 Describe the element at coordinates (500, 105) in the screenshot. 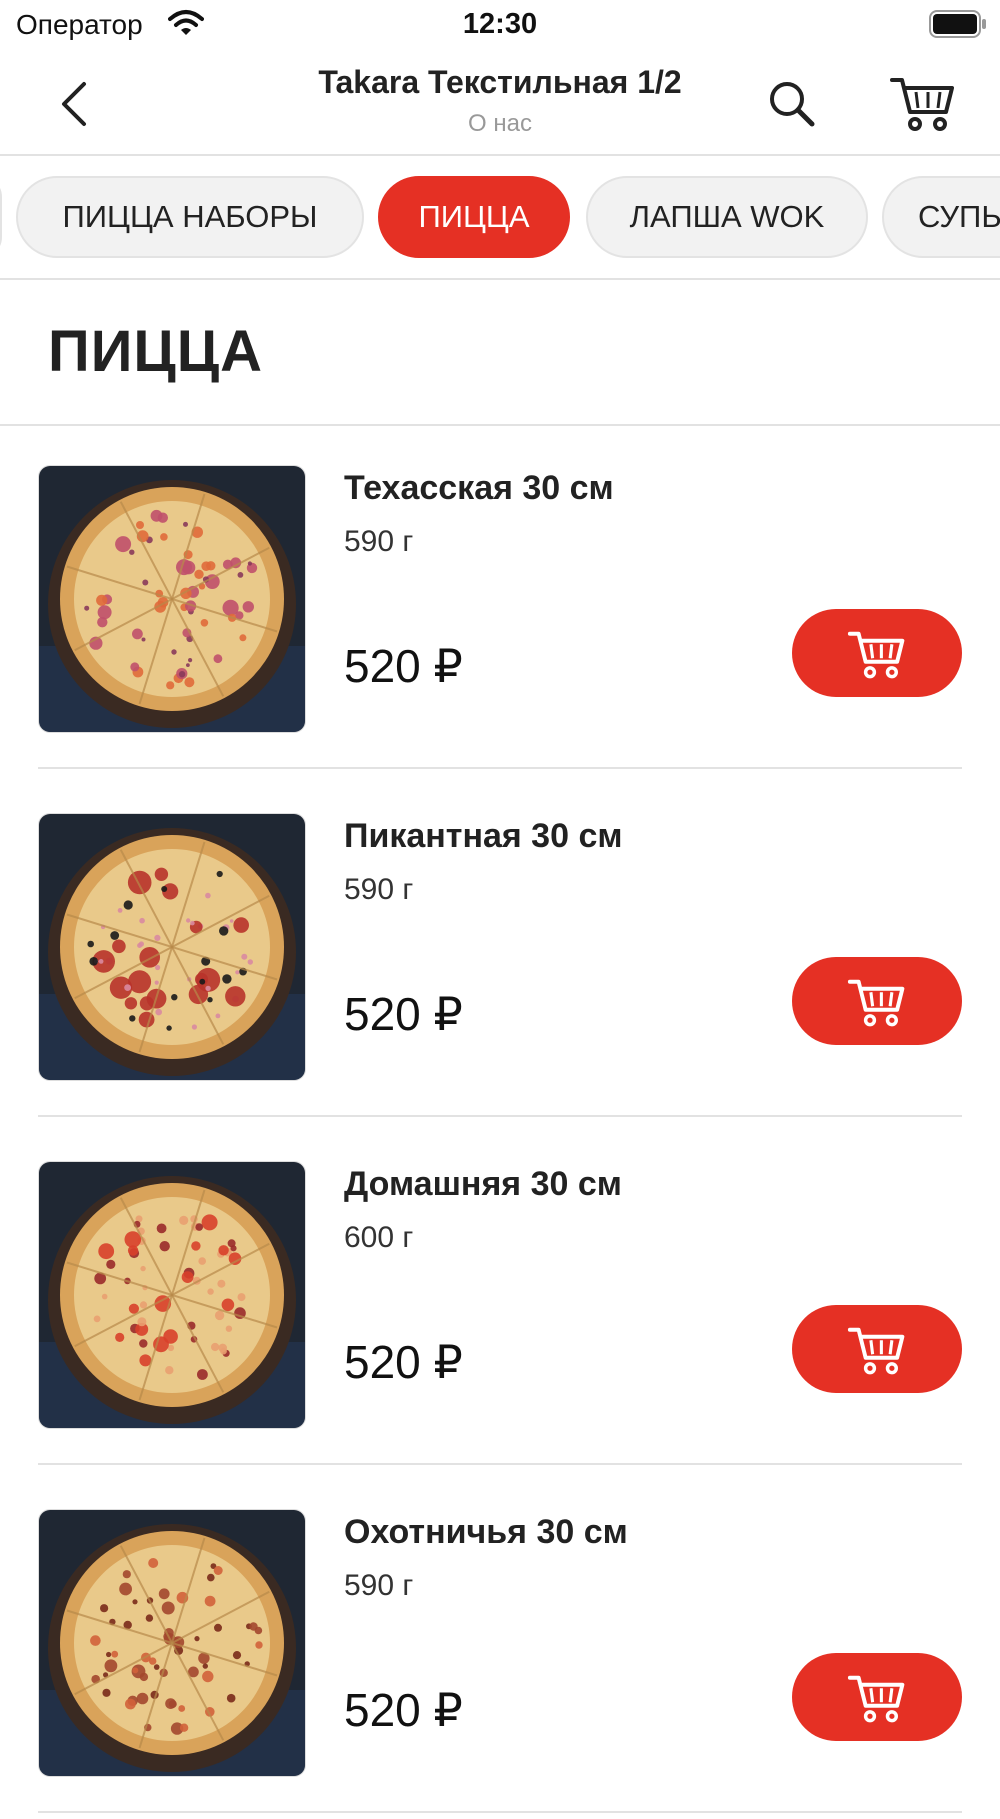

I see `nav-bar: Takara Текстильная 1/2 О нас` at that location.